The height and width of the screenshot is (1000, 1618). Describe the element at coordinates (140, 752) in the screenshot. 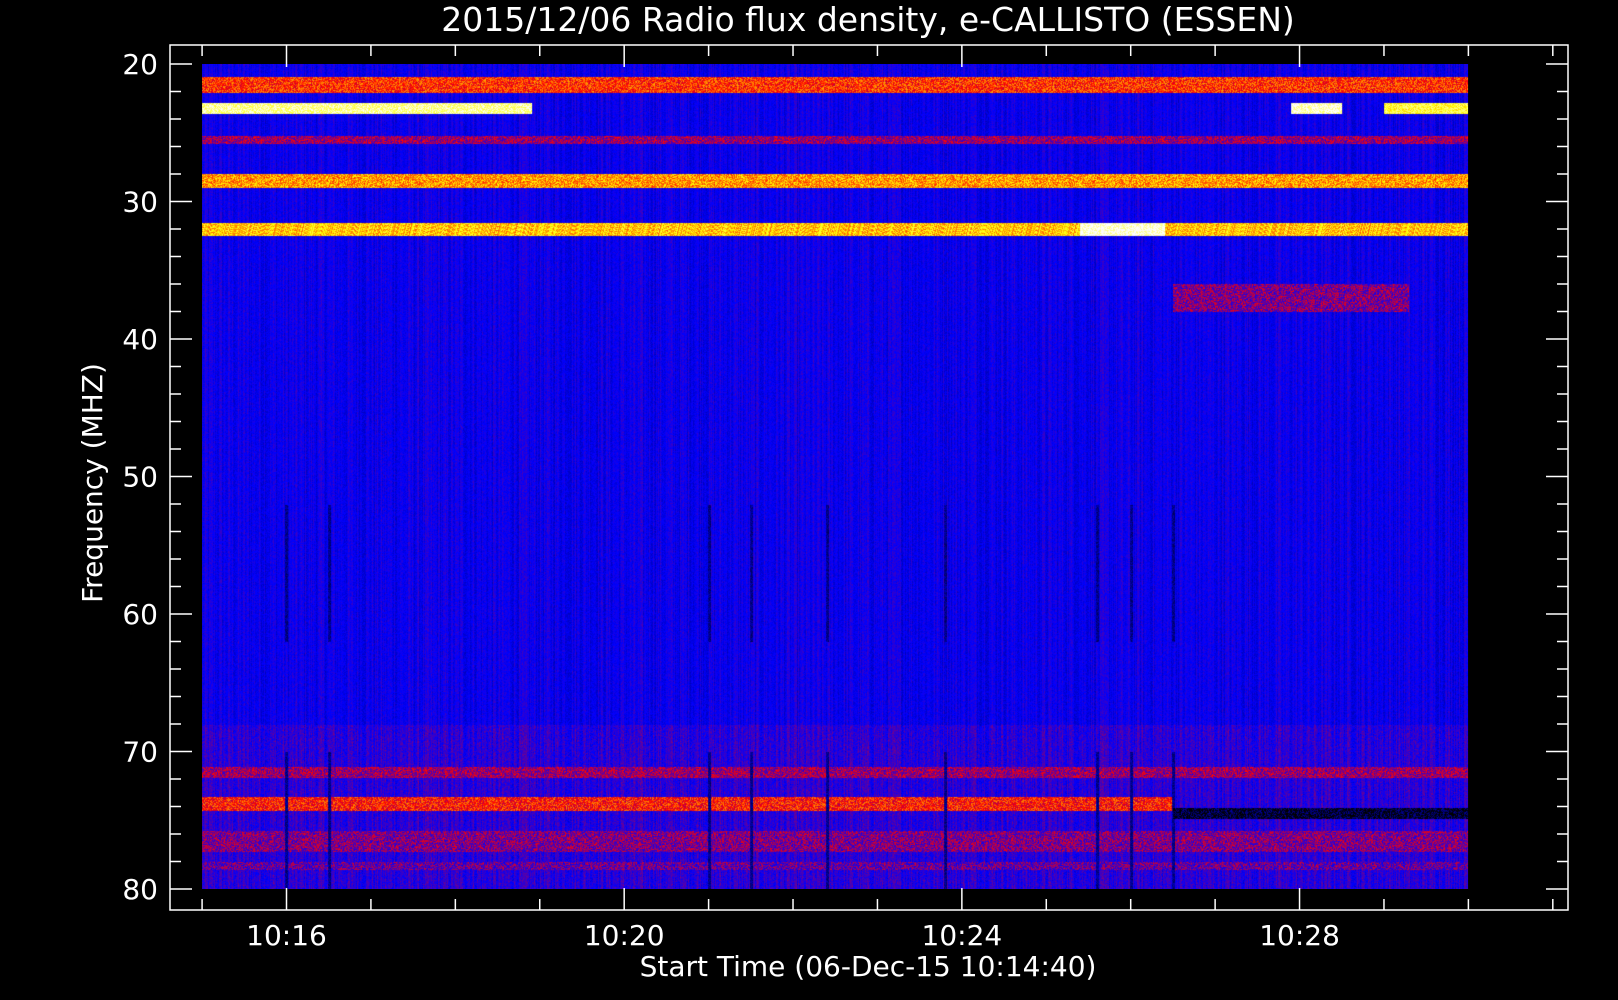

I see `y-tick-label: 70` at that location.